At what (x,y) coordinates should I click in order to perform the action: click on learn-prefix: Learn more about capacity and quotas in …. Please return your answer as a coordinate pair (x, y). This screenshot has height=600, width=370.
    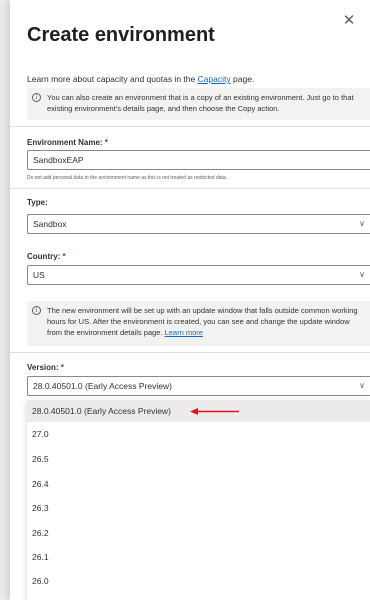
    Looking at the image, I should click on (112, 79).